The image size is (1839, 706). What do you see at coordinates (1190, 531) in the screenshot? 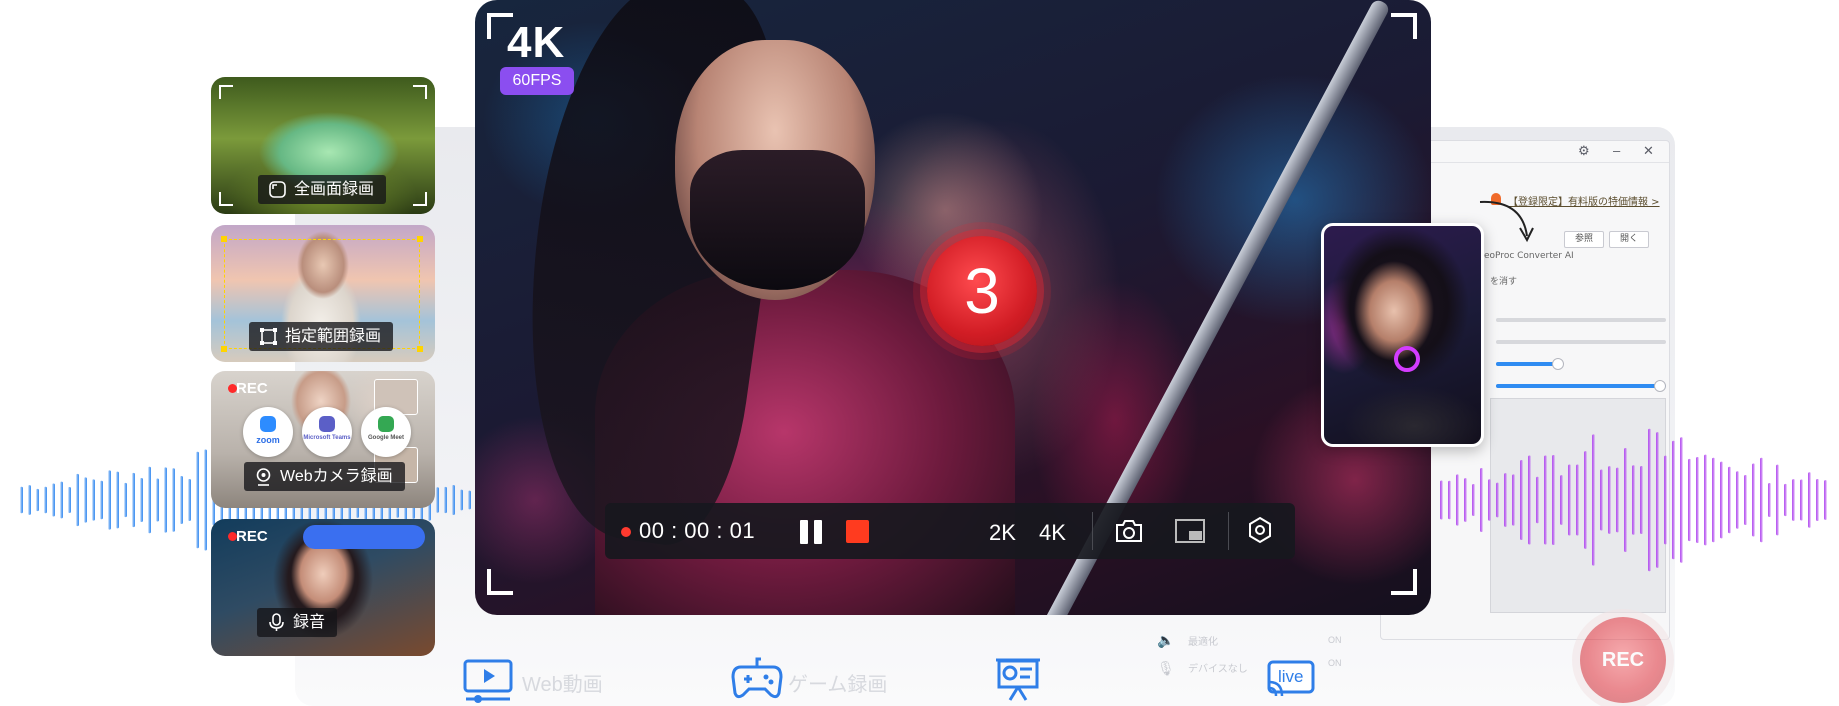
I see `pip-icon` at bounding box center [1190, 531].